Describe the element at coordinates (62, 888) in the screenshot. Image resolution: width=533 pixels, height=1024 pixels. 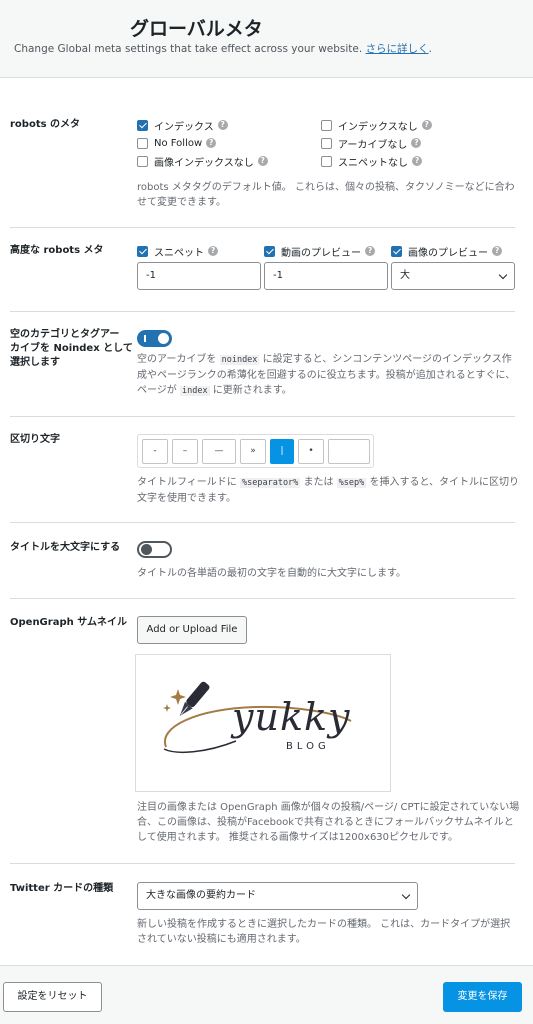
I see `twitter-card-label: Twitter カードの種類` at that location.